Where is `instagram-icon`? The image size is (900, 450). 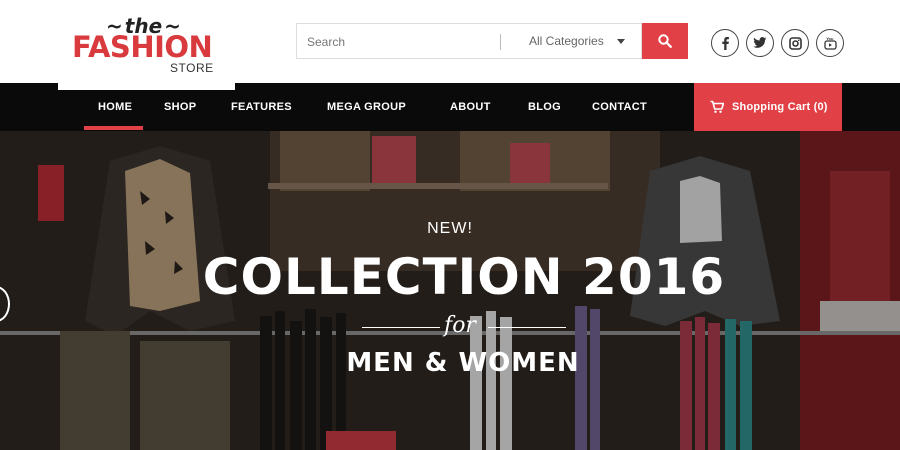
instagram-icon is located at coordinates (795, 43).